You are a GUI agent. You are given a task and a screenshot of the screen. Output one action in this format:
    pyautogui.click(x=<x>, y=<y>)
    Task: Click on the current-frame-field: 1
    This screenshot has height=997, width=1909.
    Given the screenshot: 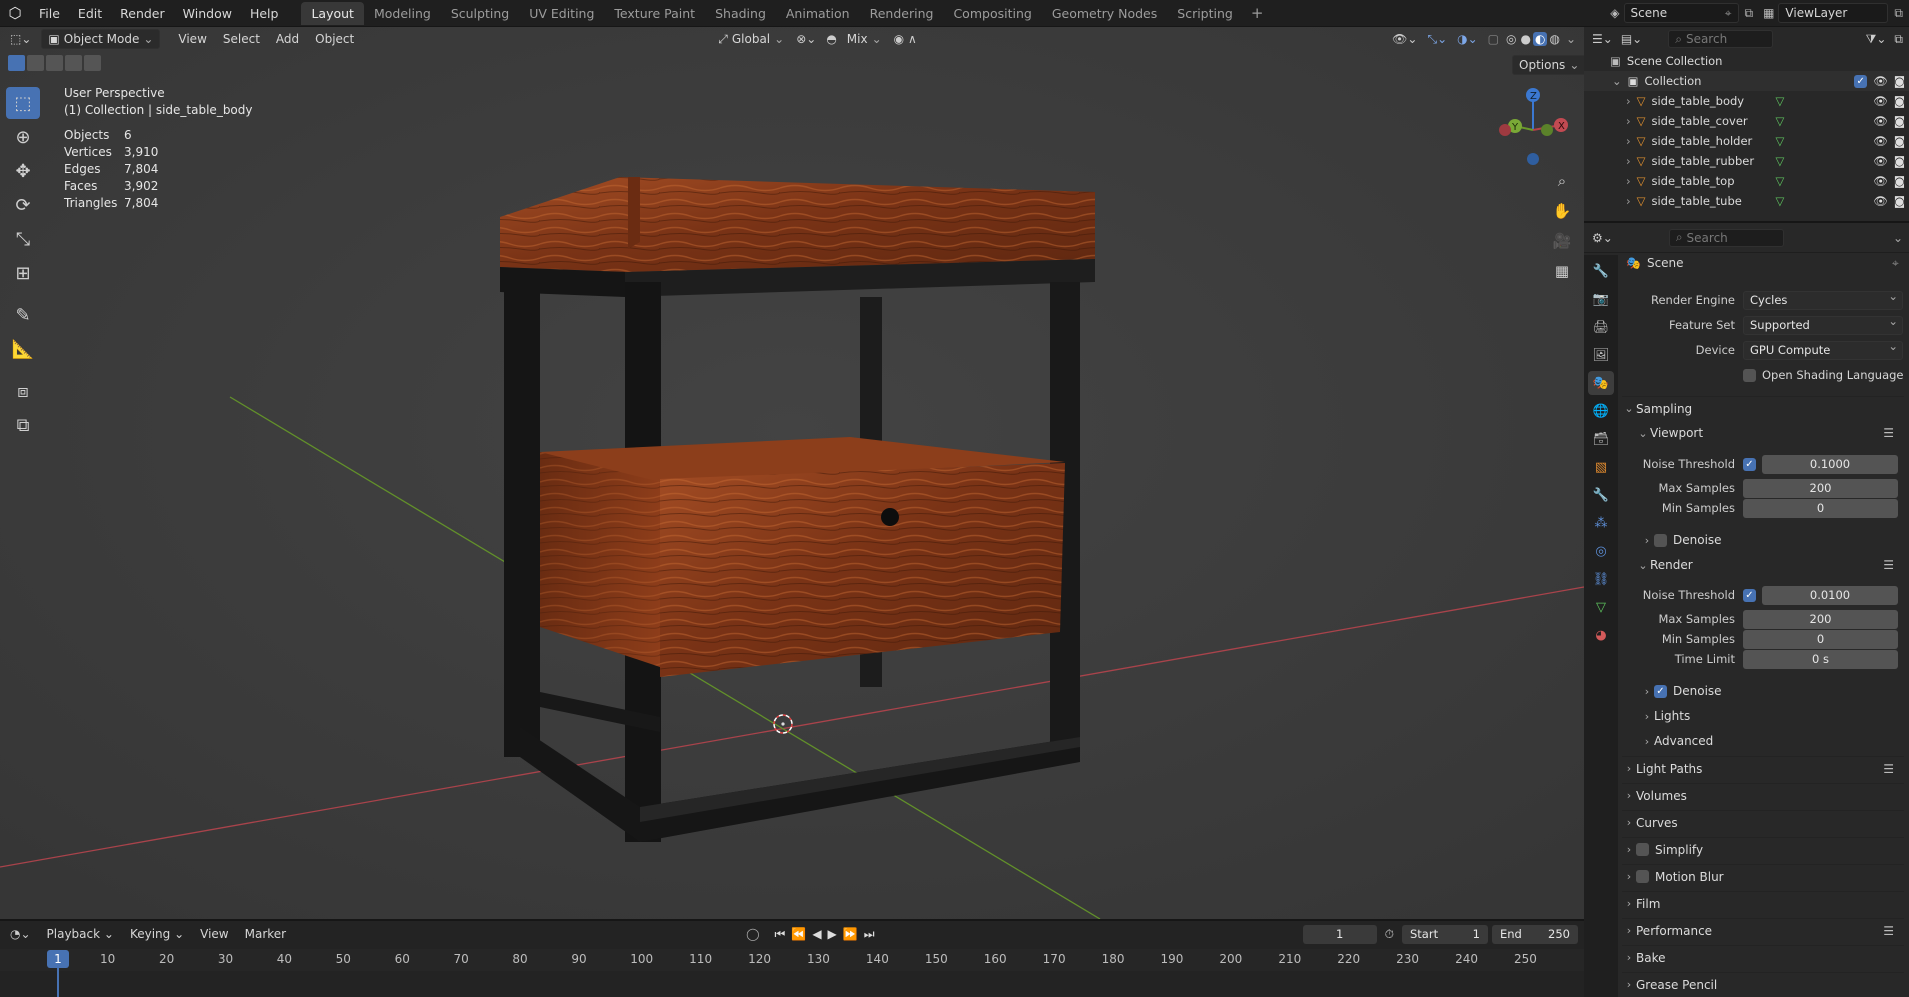 What is the action you would take?
    pyautogui.click(x=1339, y=934)
    